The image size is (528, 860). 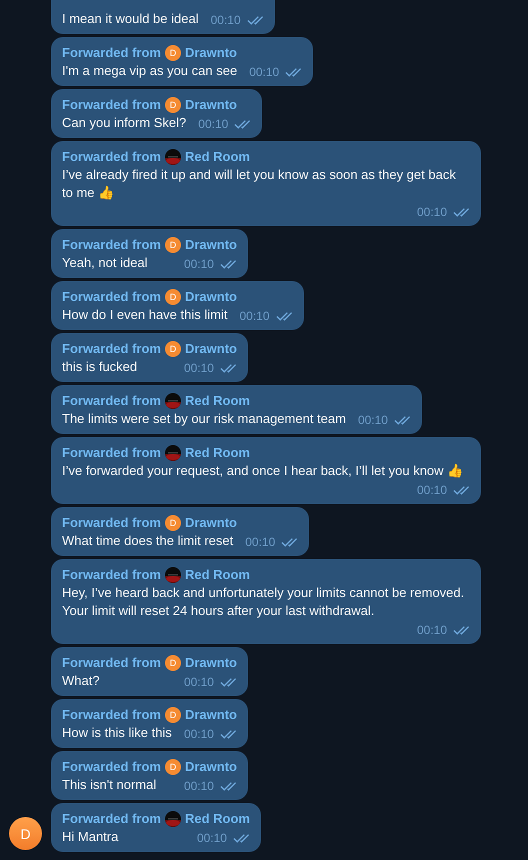 I want to click on message-text: this is fucked, so click(x=100, y=367).